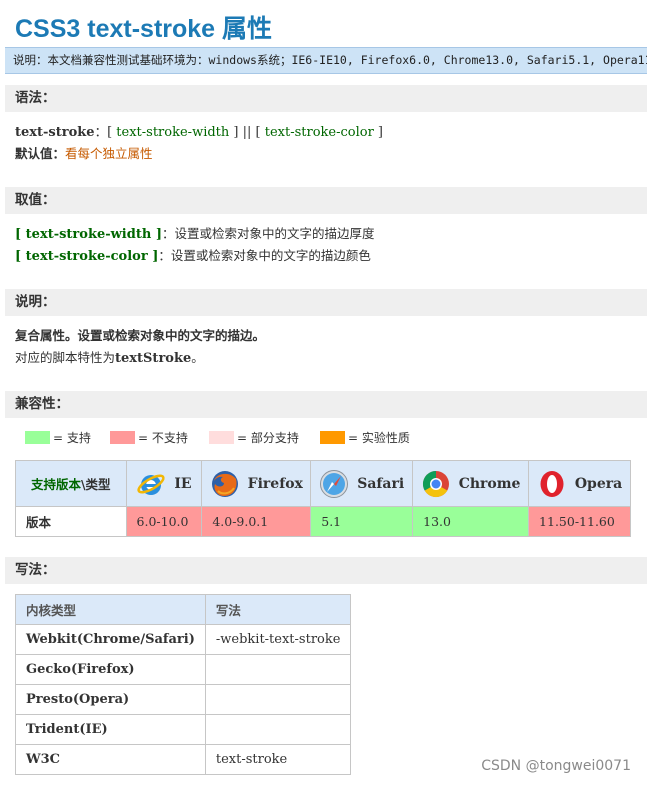 This screenshot has height=786, width=647. Describe the element at coordinates (110, 729) in the screenshot. I see `kernel-cell: Trident(IE)` at that location.